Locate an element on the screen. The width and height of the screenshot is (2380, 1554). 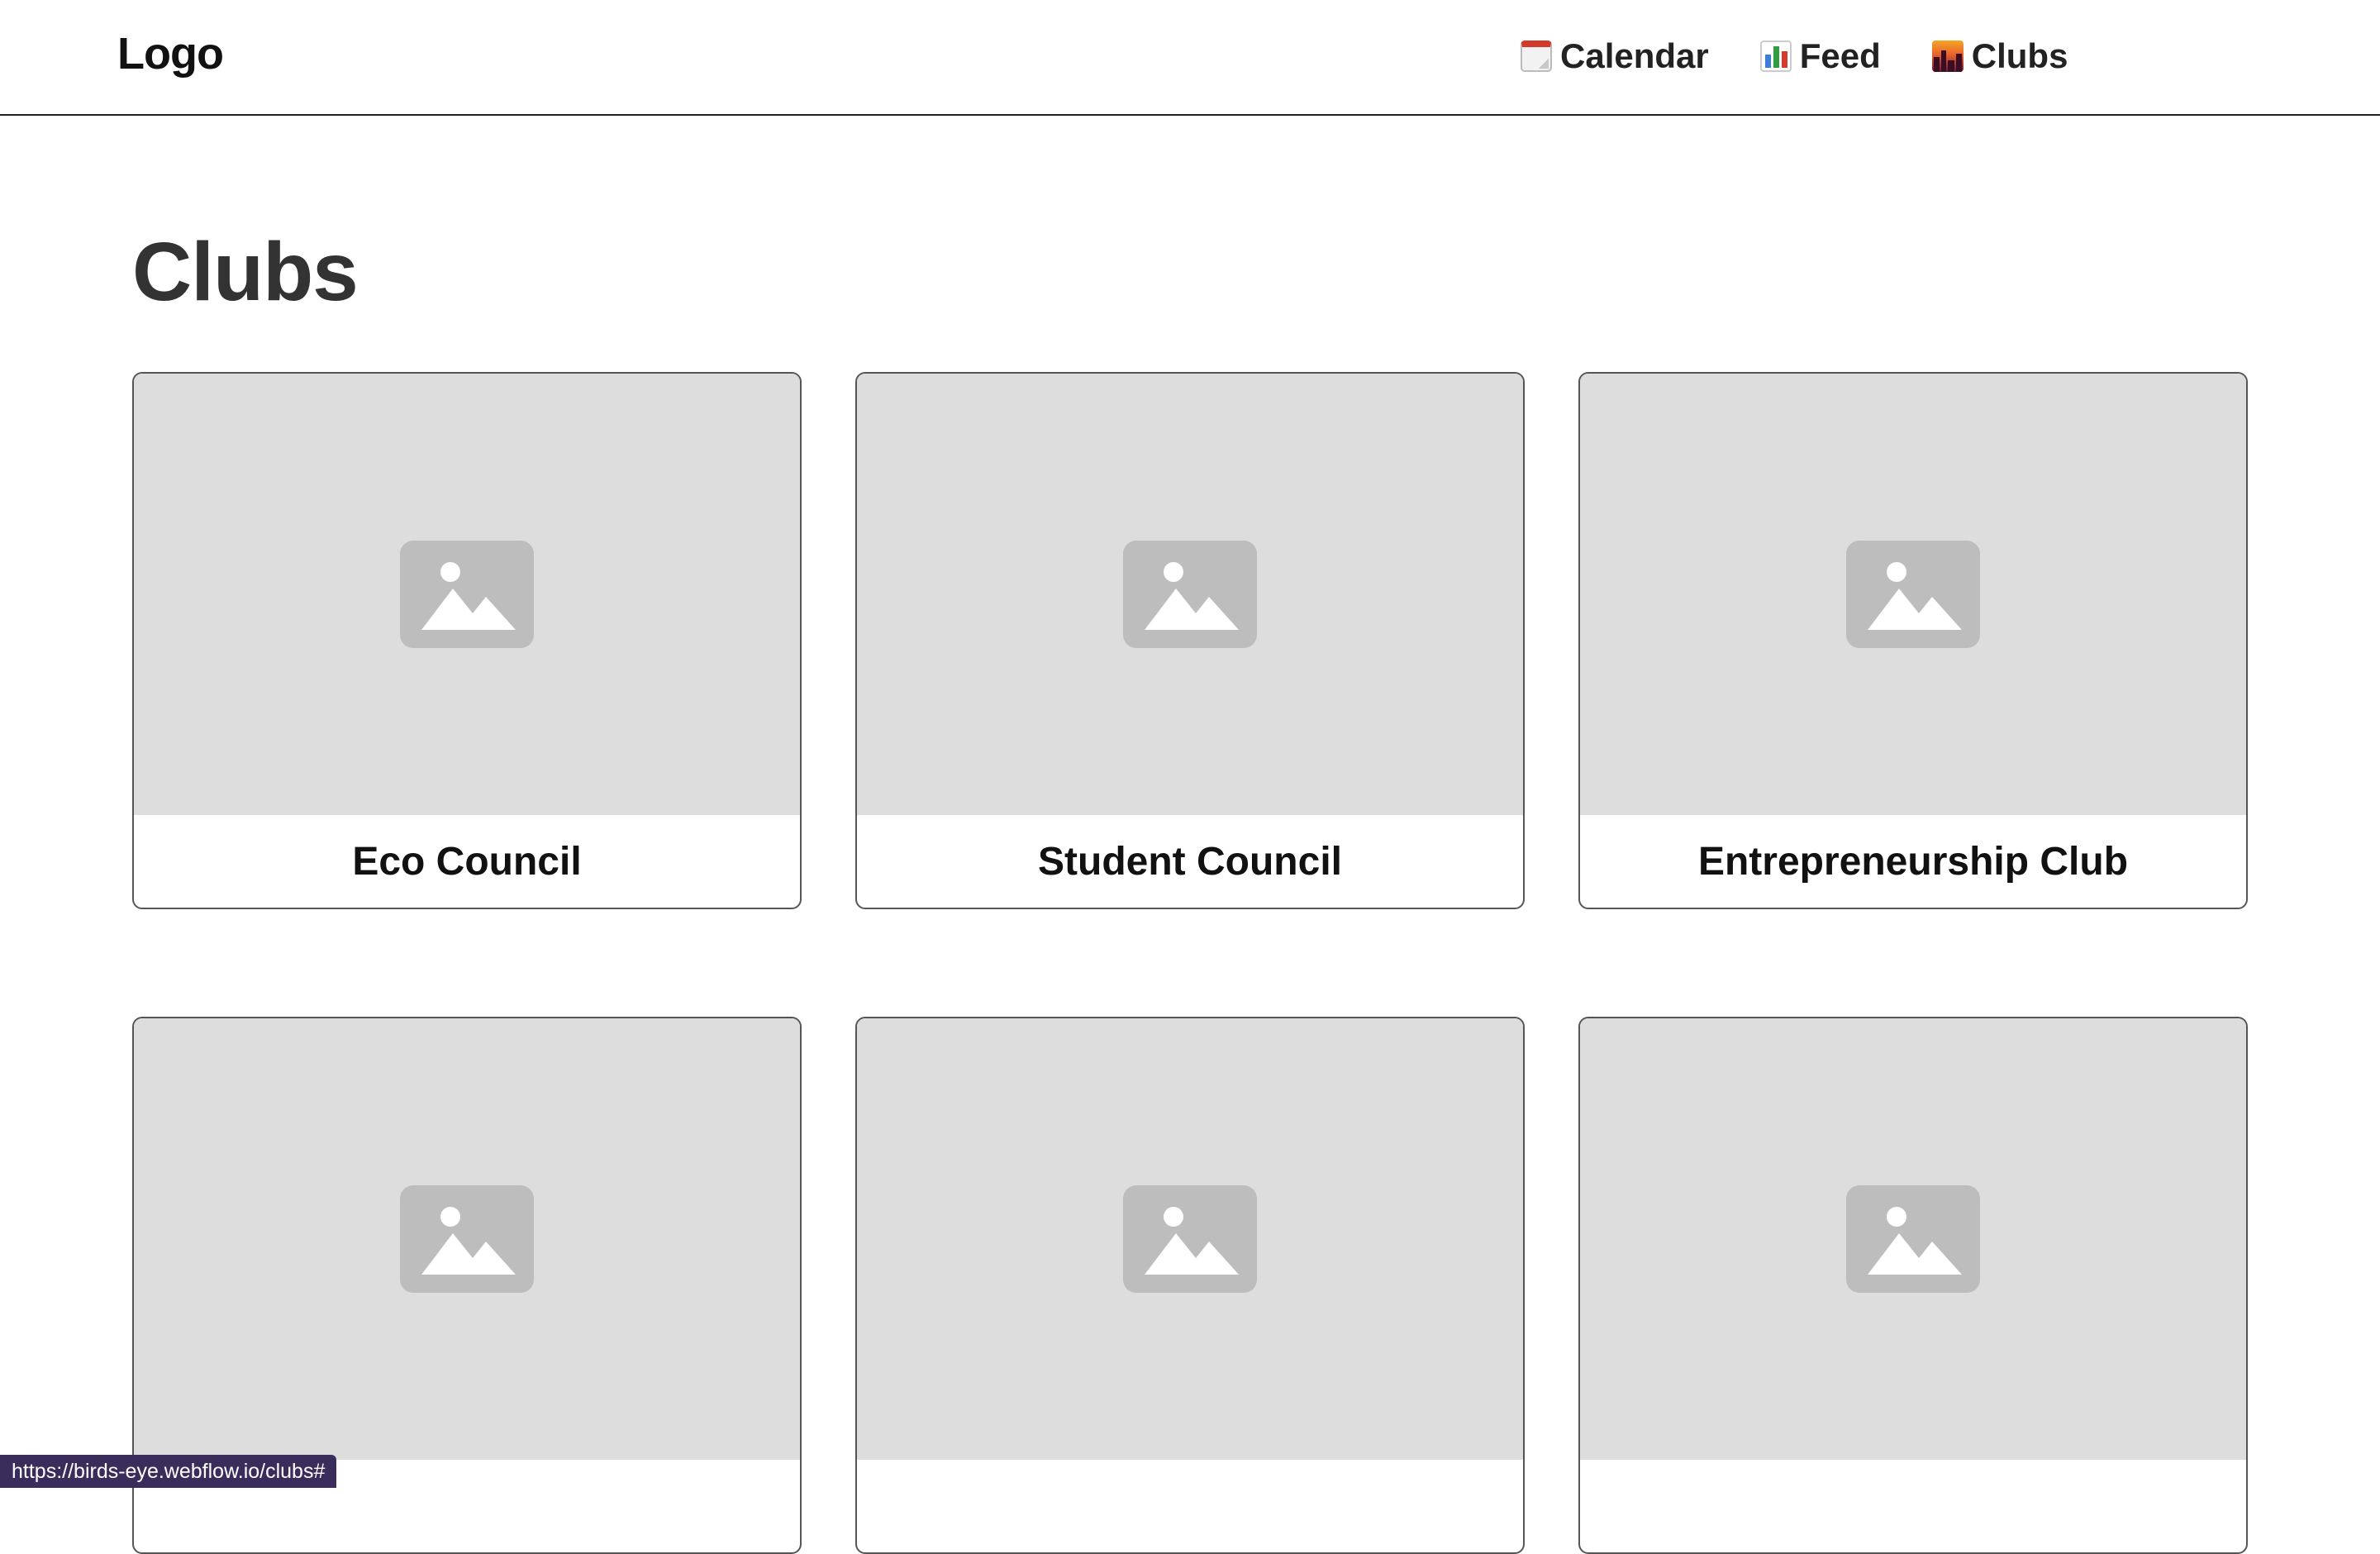
city-sunset-icon is located at coordinates (1947, 56).